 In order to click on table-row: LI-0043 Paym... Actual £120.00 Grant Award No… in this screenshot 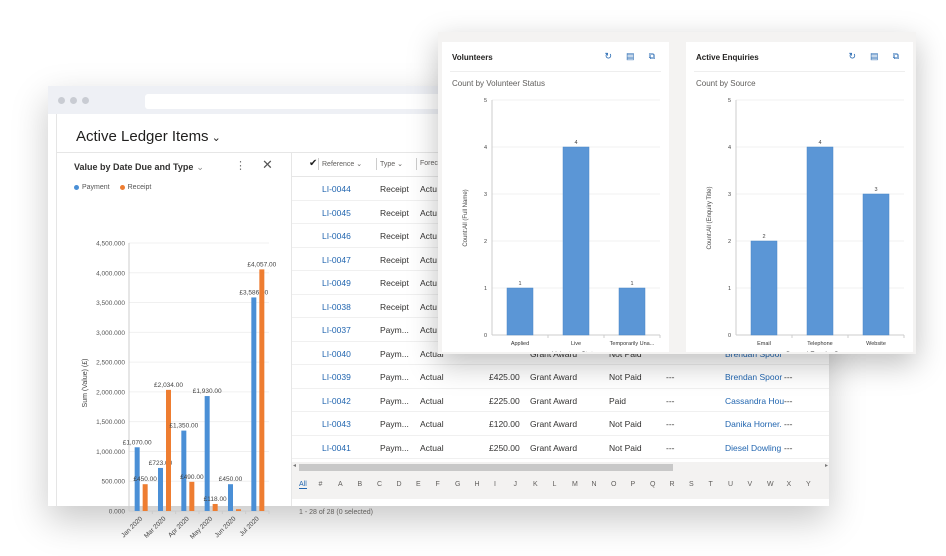, I will do `click(560, 424)`.